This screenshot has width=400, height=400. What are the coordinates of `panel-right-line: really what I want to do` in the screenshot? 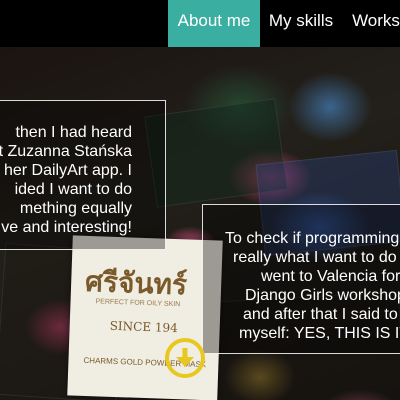 It's located at (315, 257).